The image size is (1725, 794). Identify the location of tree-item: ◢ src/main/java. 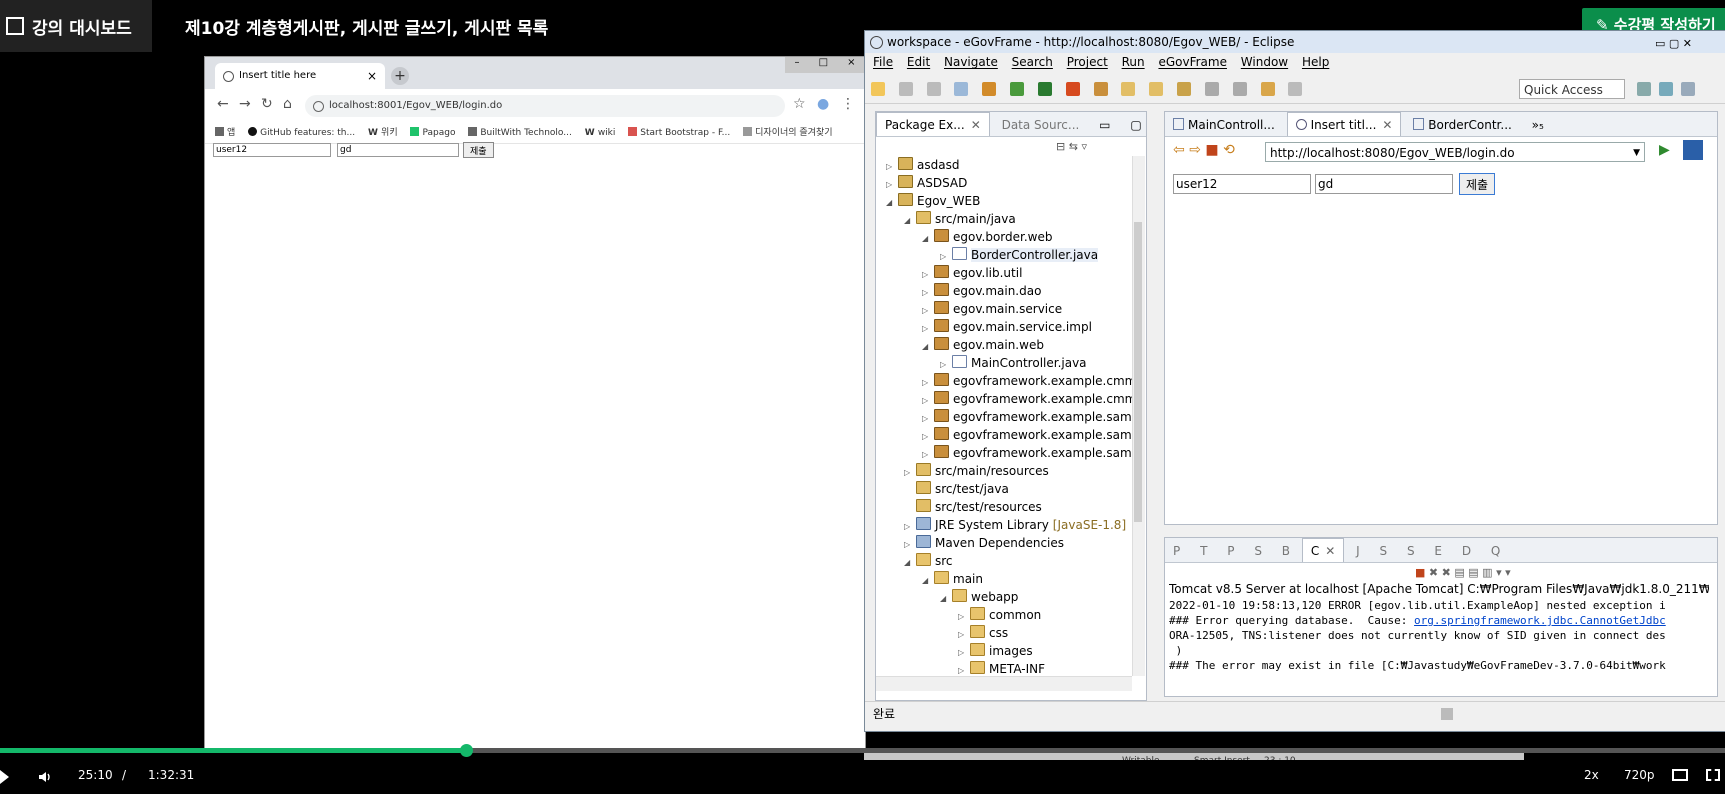
(960, 219).